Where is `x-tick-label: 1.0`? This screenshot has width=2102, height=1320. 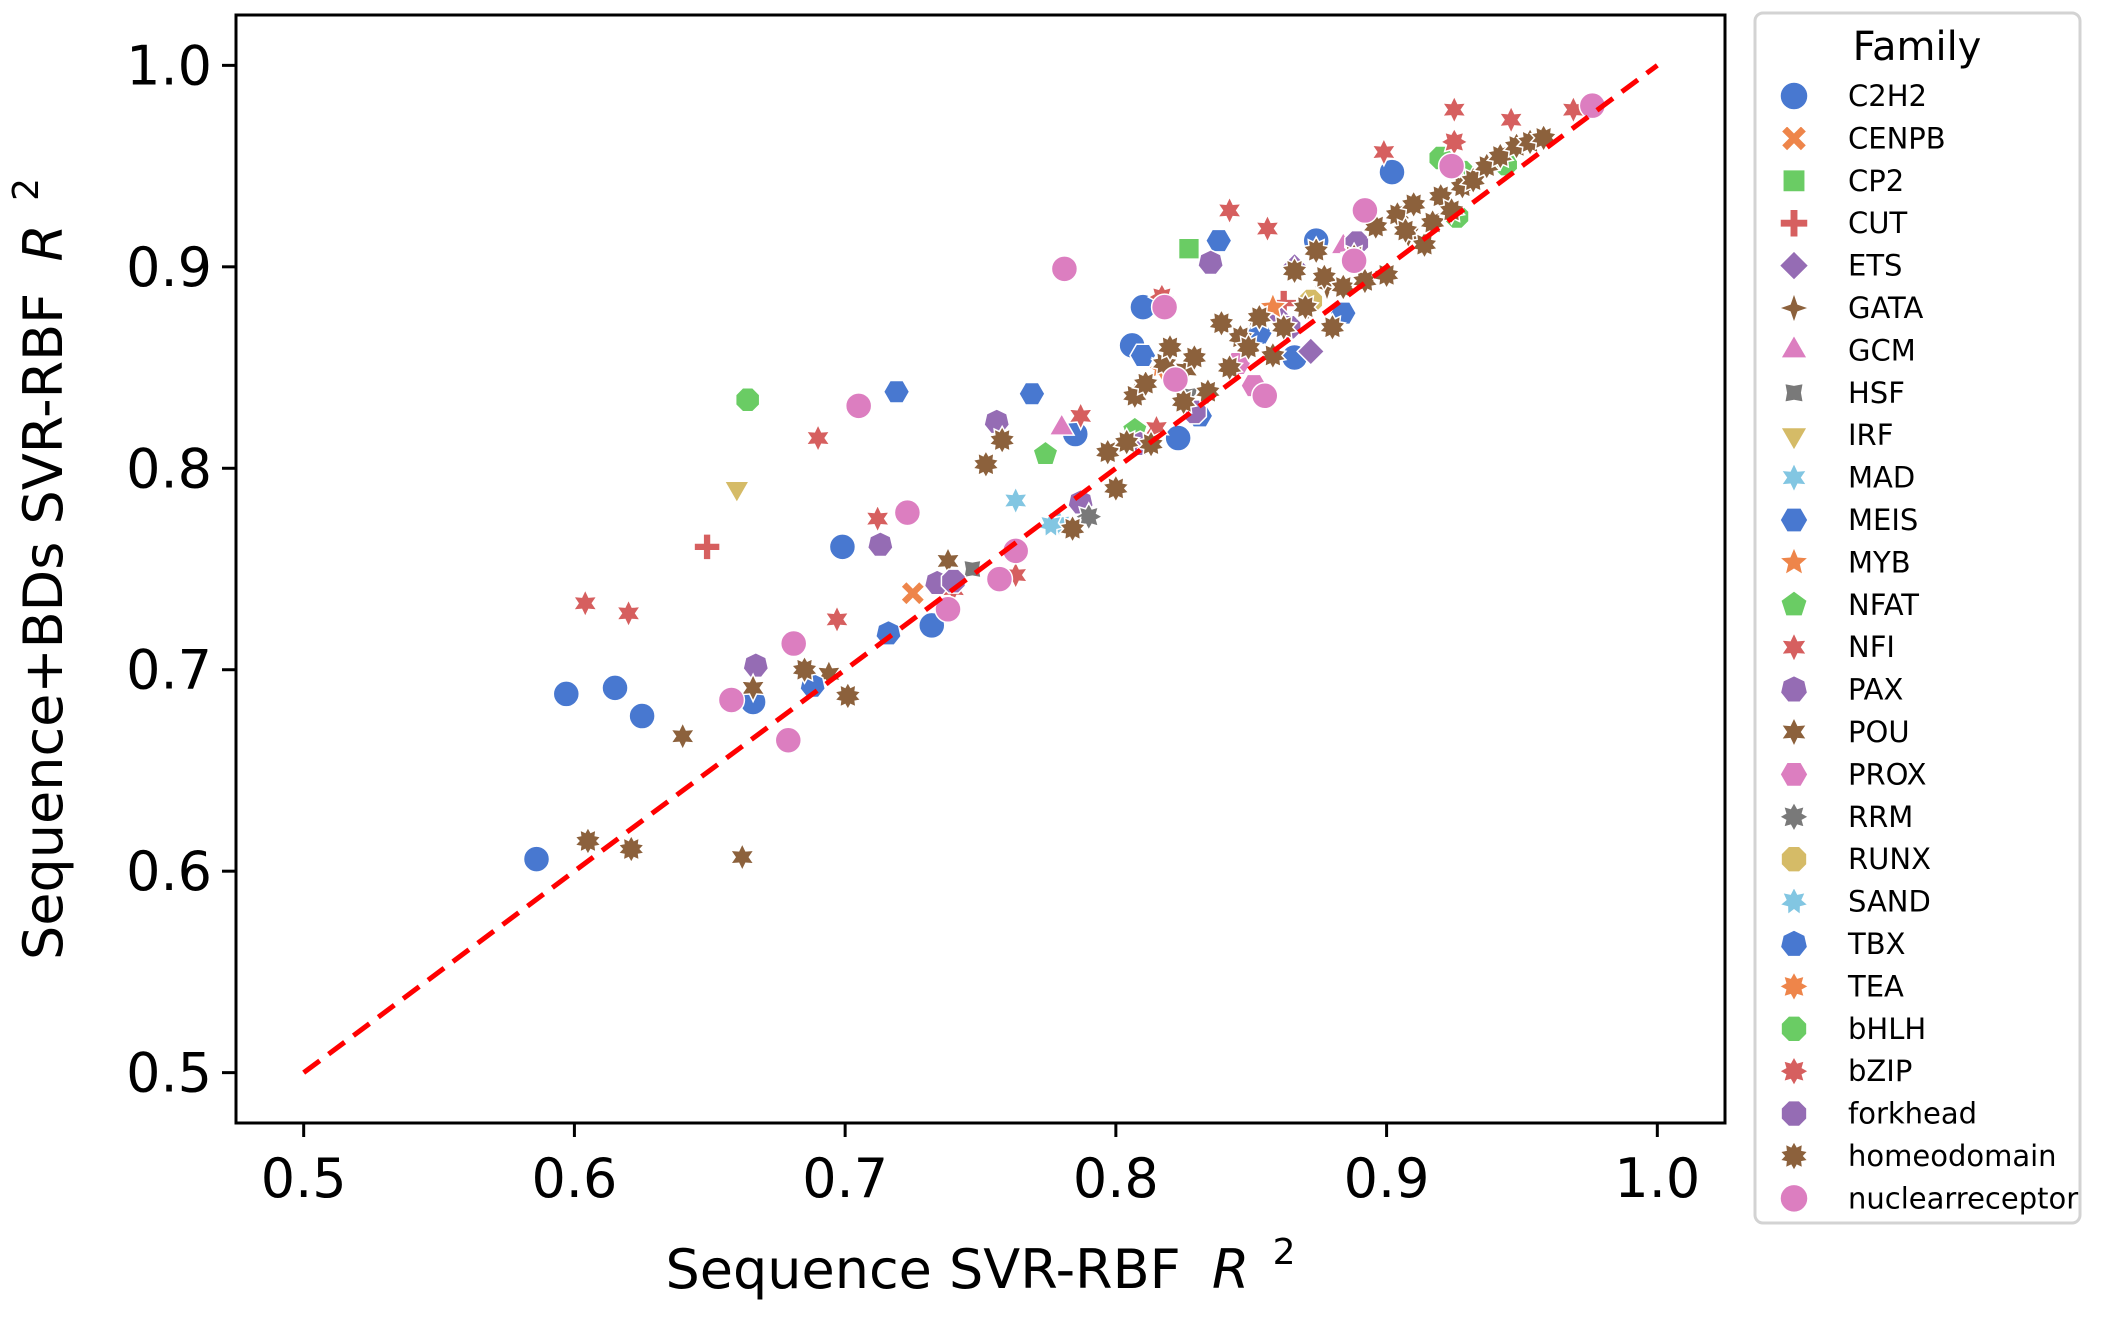
x-tick-label: 1.0 is located at coordinates (1657, 1178).